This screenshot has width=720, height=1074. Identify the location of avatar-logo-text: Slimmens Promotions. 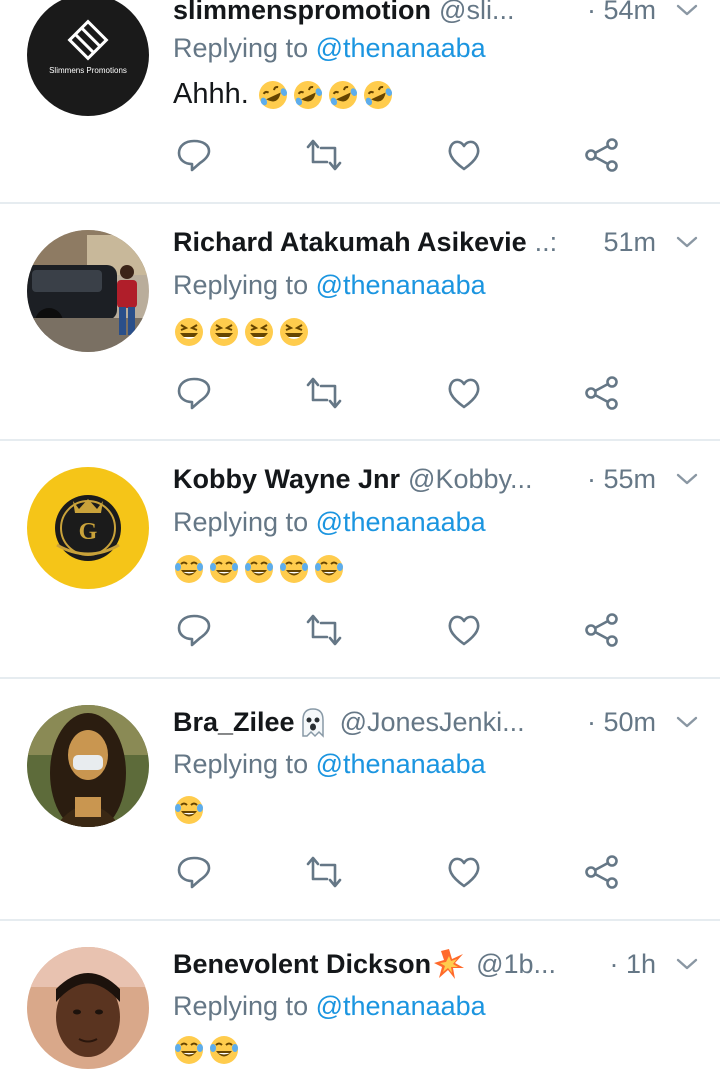
(88, 70).